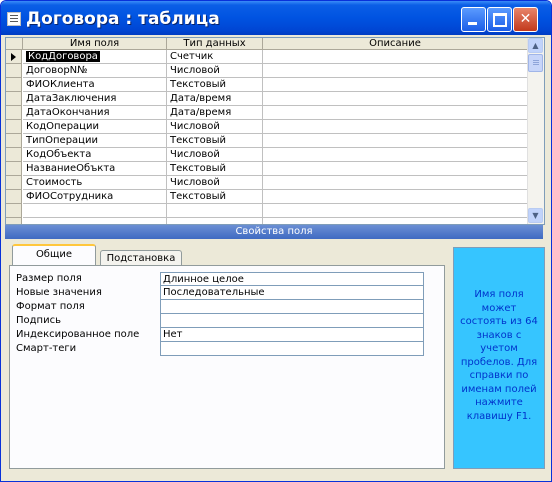  Describe the element at coordinates (54, 254) in the screenshot. I see `tab-general: Общие` at that location.